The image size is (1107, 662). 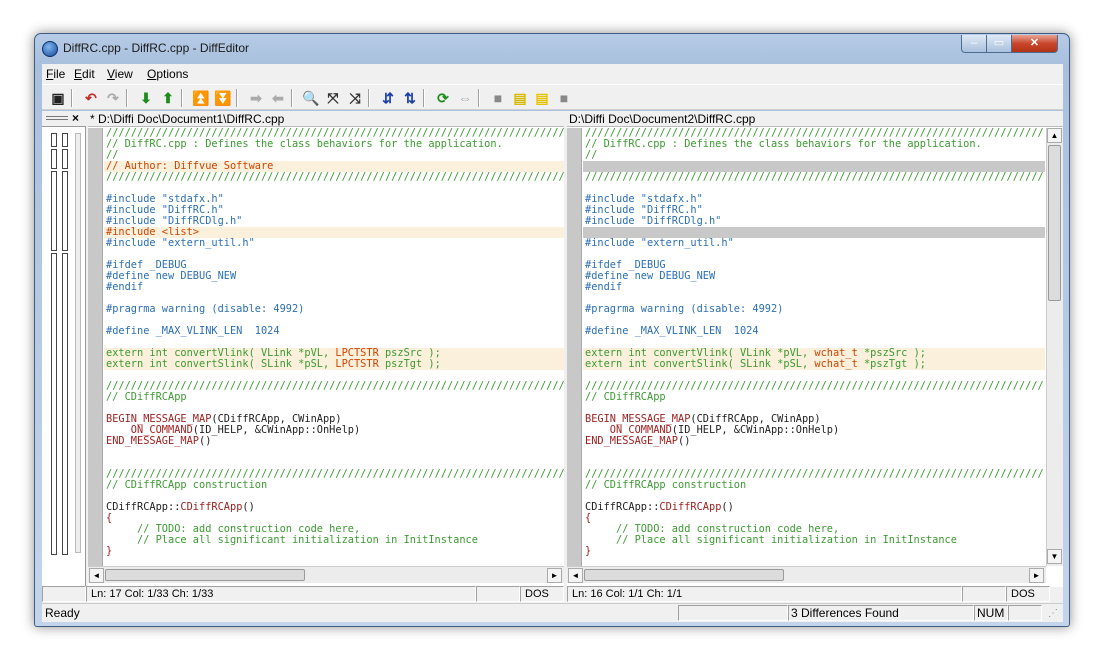 What do you see at coordinates (113, 98) in the screenshot?
I see `redo-icon: ↷` at bounding box center [113, 98].